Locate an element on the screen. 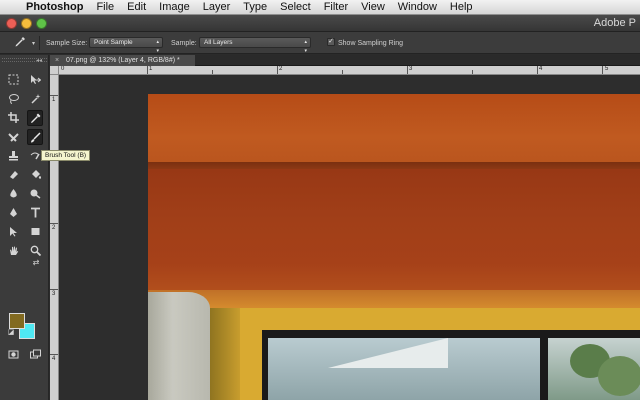 This screenshot has height=400, width=640. menu-view: View is located at coordinates (373, 7).